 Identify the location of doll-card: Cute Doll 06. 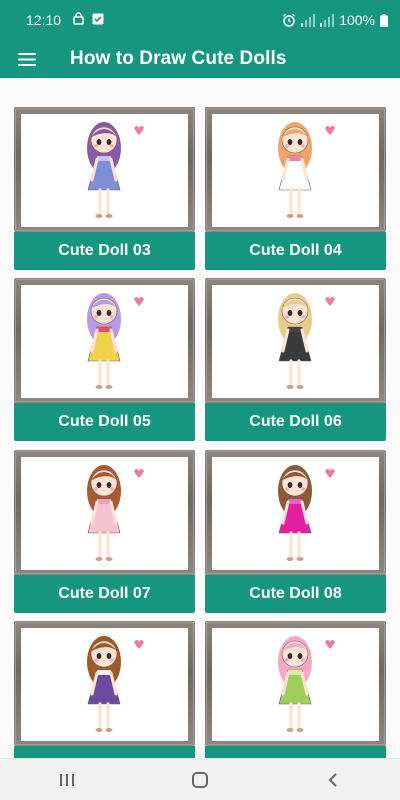
(295, 359).